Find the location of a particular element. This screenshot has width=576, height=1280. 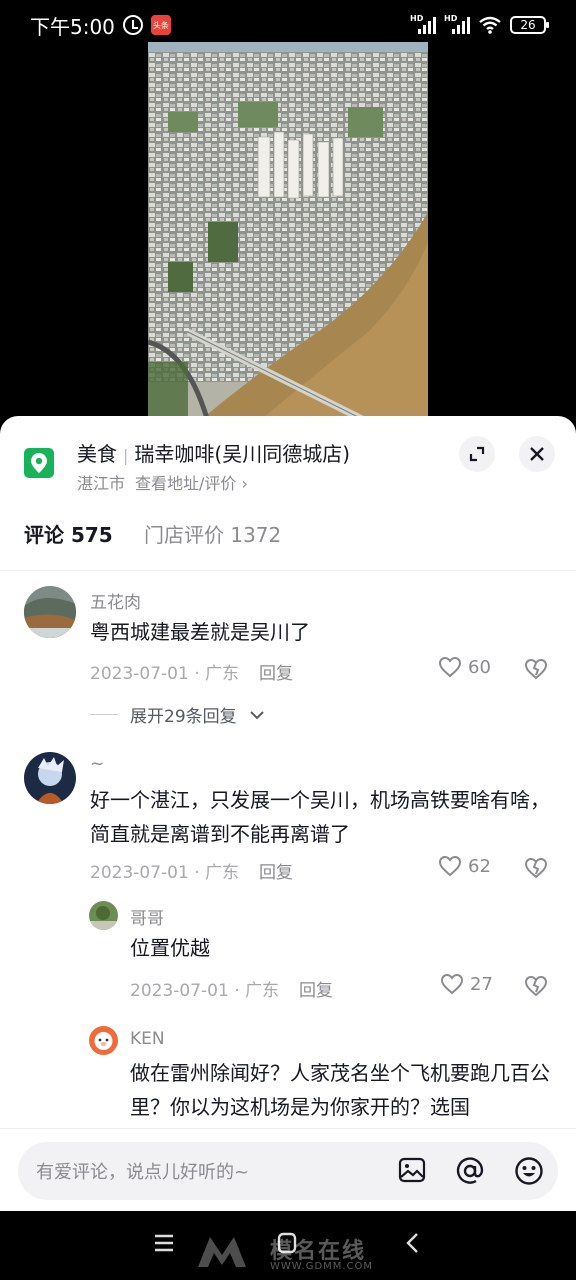

wifi-icon is located at coordinates (490, 25).